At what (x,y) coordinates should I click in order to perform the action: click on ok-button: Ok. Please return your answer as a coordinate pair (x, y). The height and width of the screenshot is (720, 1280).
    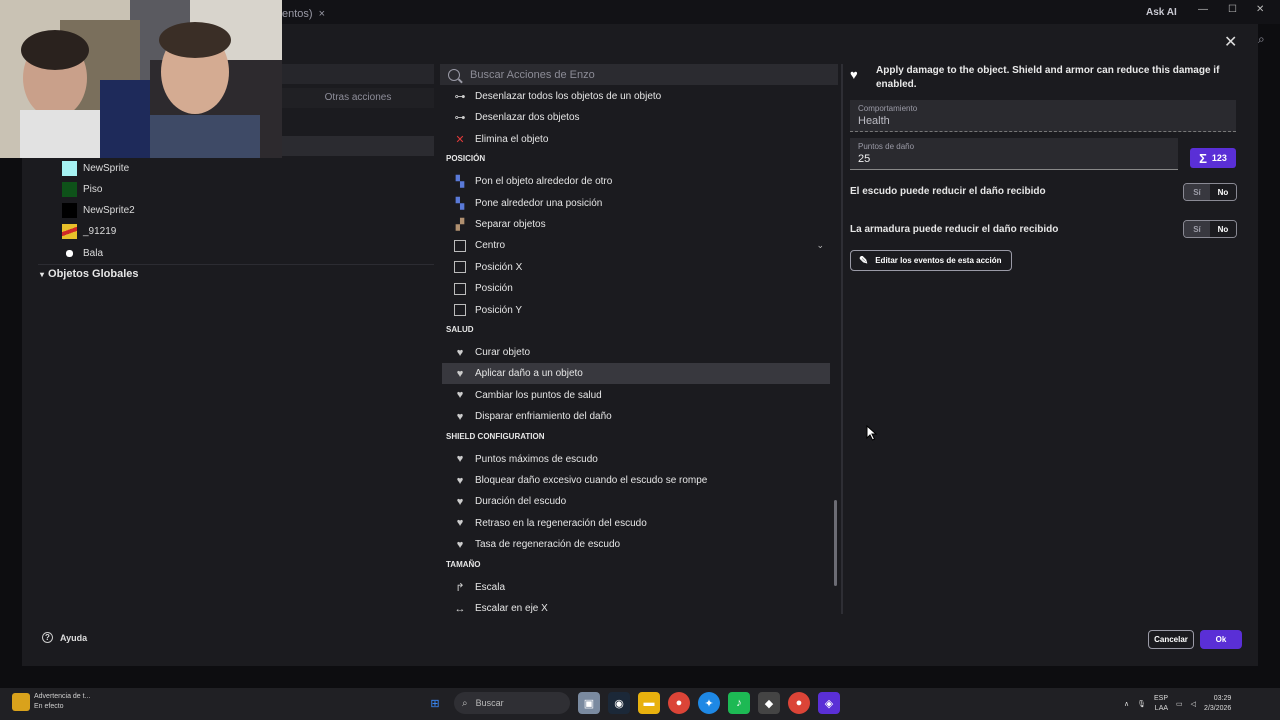
    Looking at the image, I should click on (1221, 639).